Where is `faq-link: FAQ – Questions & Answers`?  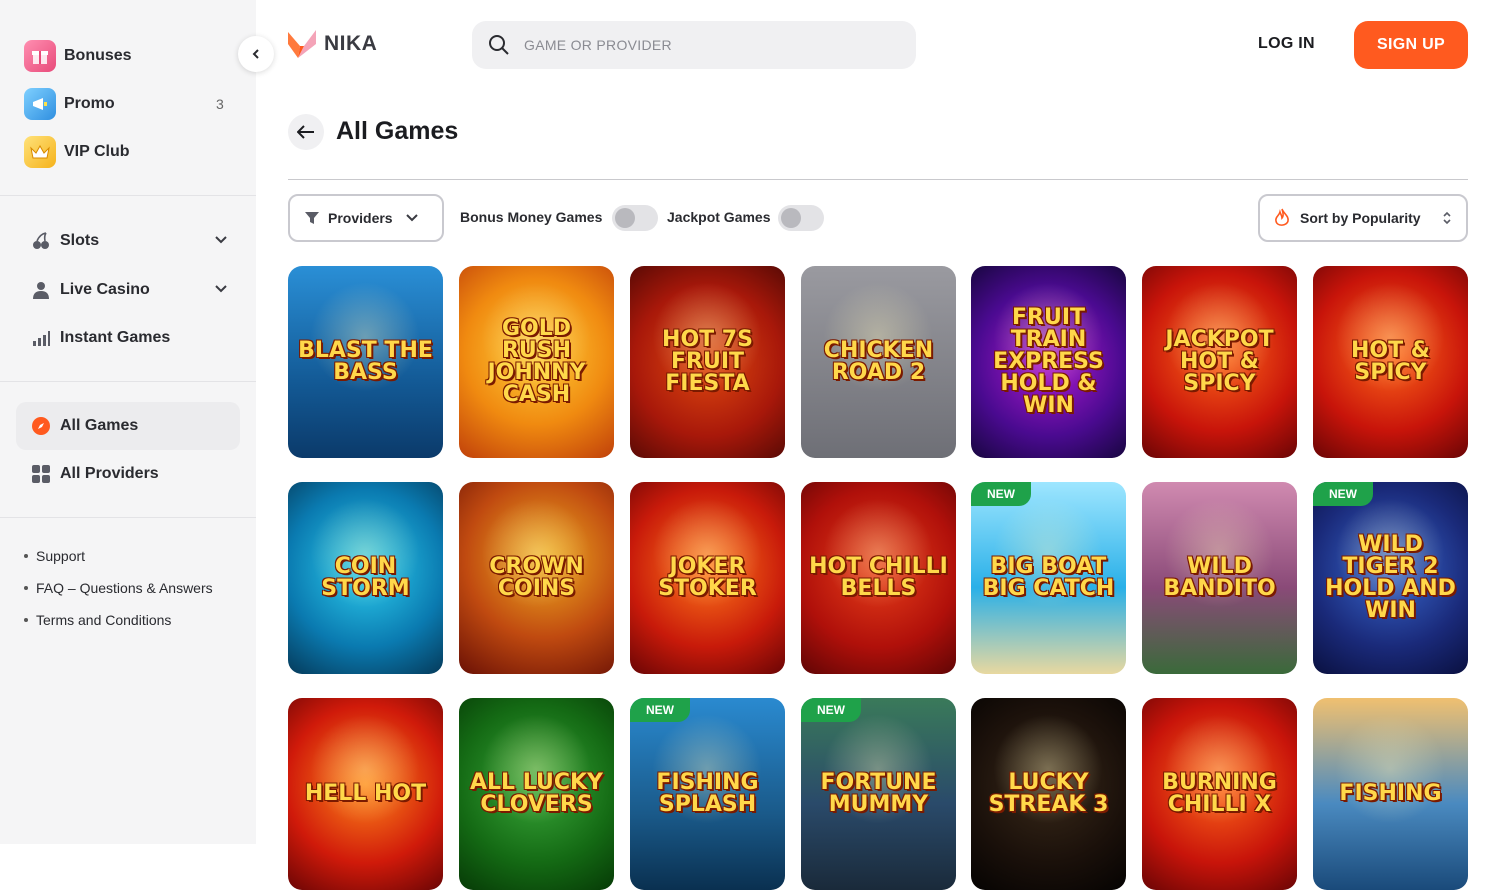
faq-link: FAQ – Questions & Answers is located at coordinates (118, 588).